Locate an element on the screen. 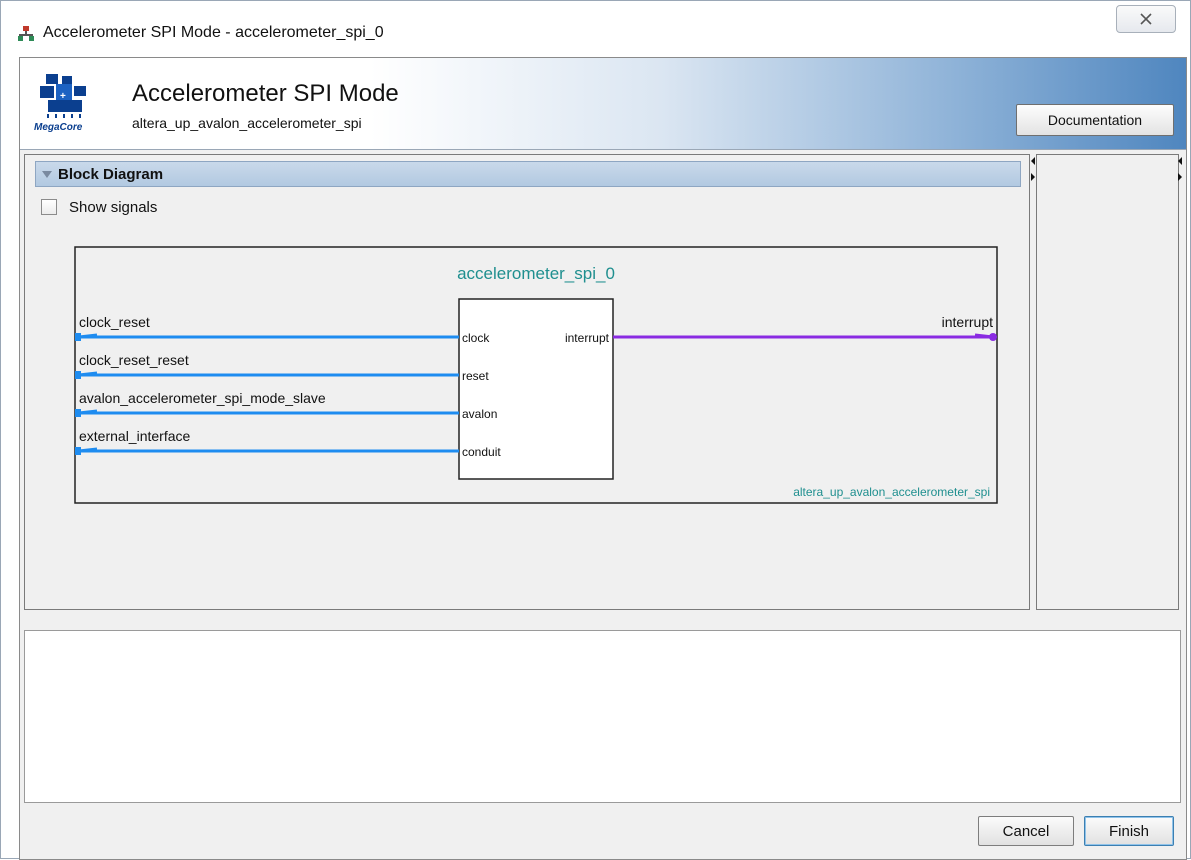 The height and width of the screenshot is (860, 1191). input-port-label: clock is located at coordinates (476, 338).